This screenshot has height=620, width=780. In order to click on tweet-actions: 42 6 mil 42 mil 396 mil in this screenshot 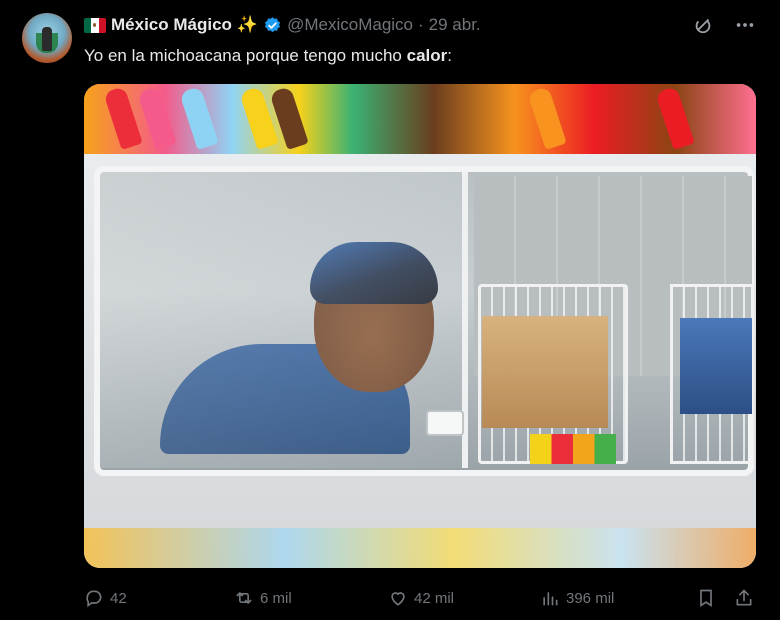, I will do `click(422, 598)`.